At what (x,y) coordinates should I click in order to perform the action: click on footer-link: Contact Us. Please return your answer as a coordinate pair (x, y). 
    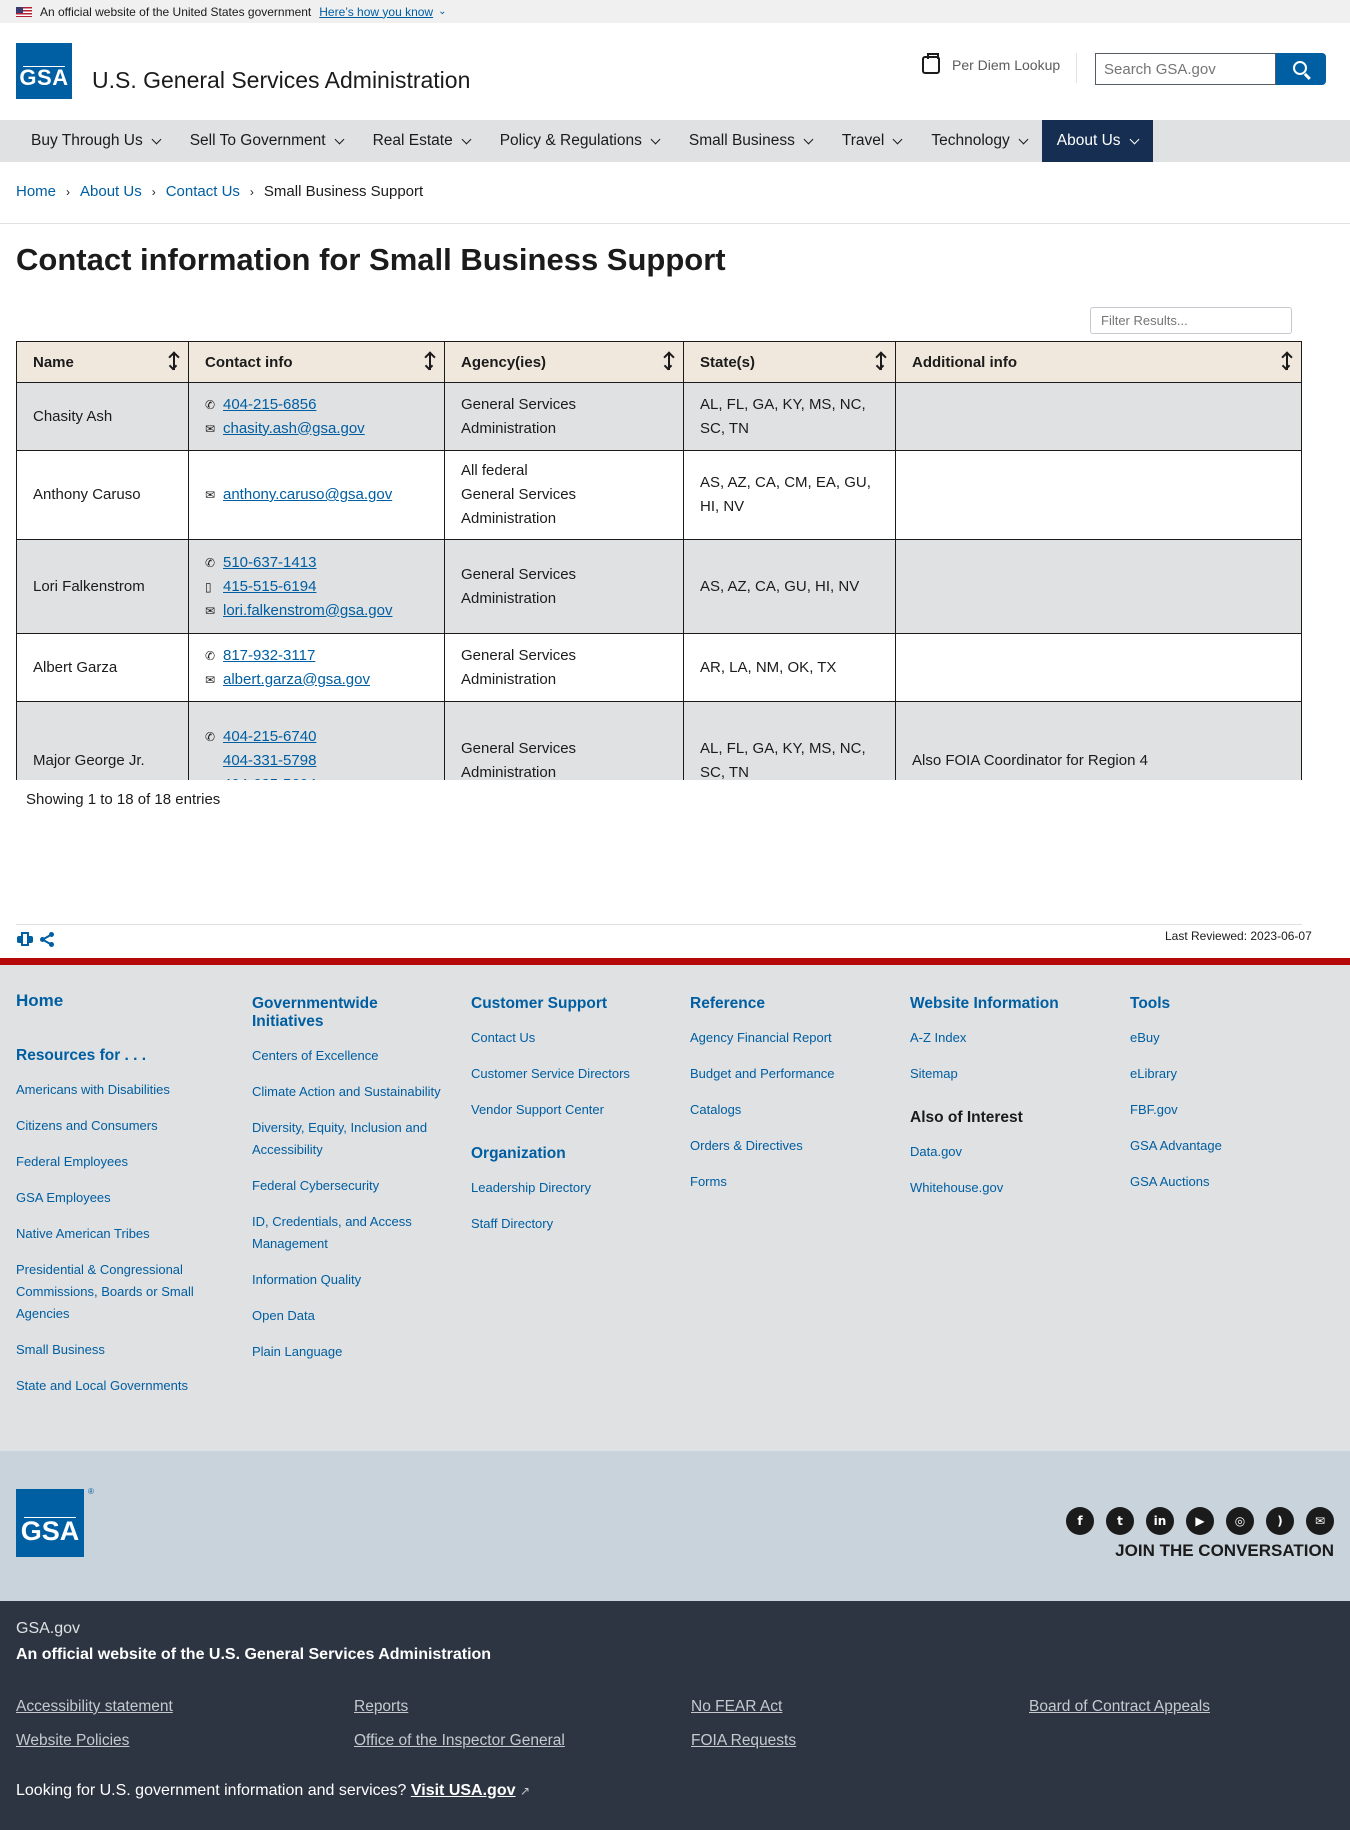
    Looking at the image, I should click on (571, 1038).